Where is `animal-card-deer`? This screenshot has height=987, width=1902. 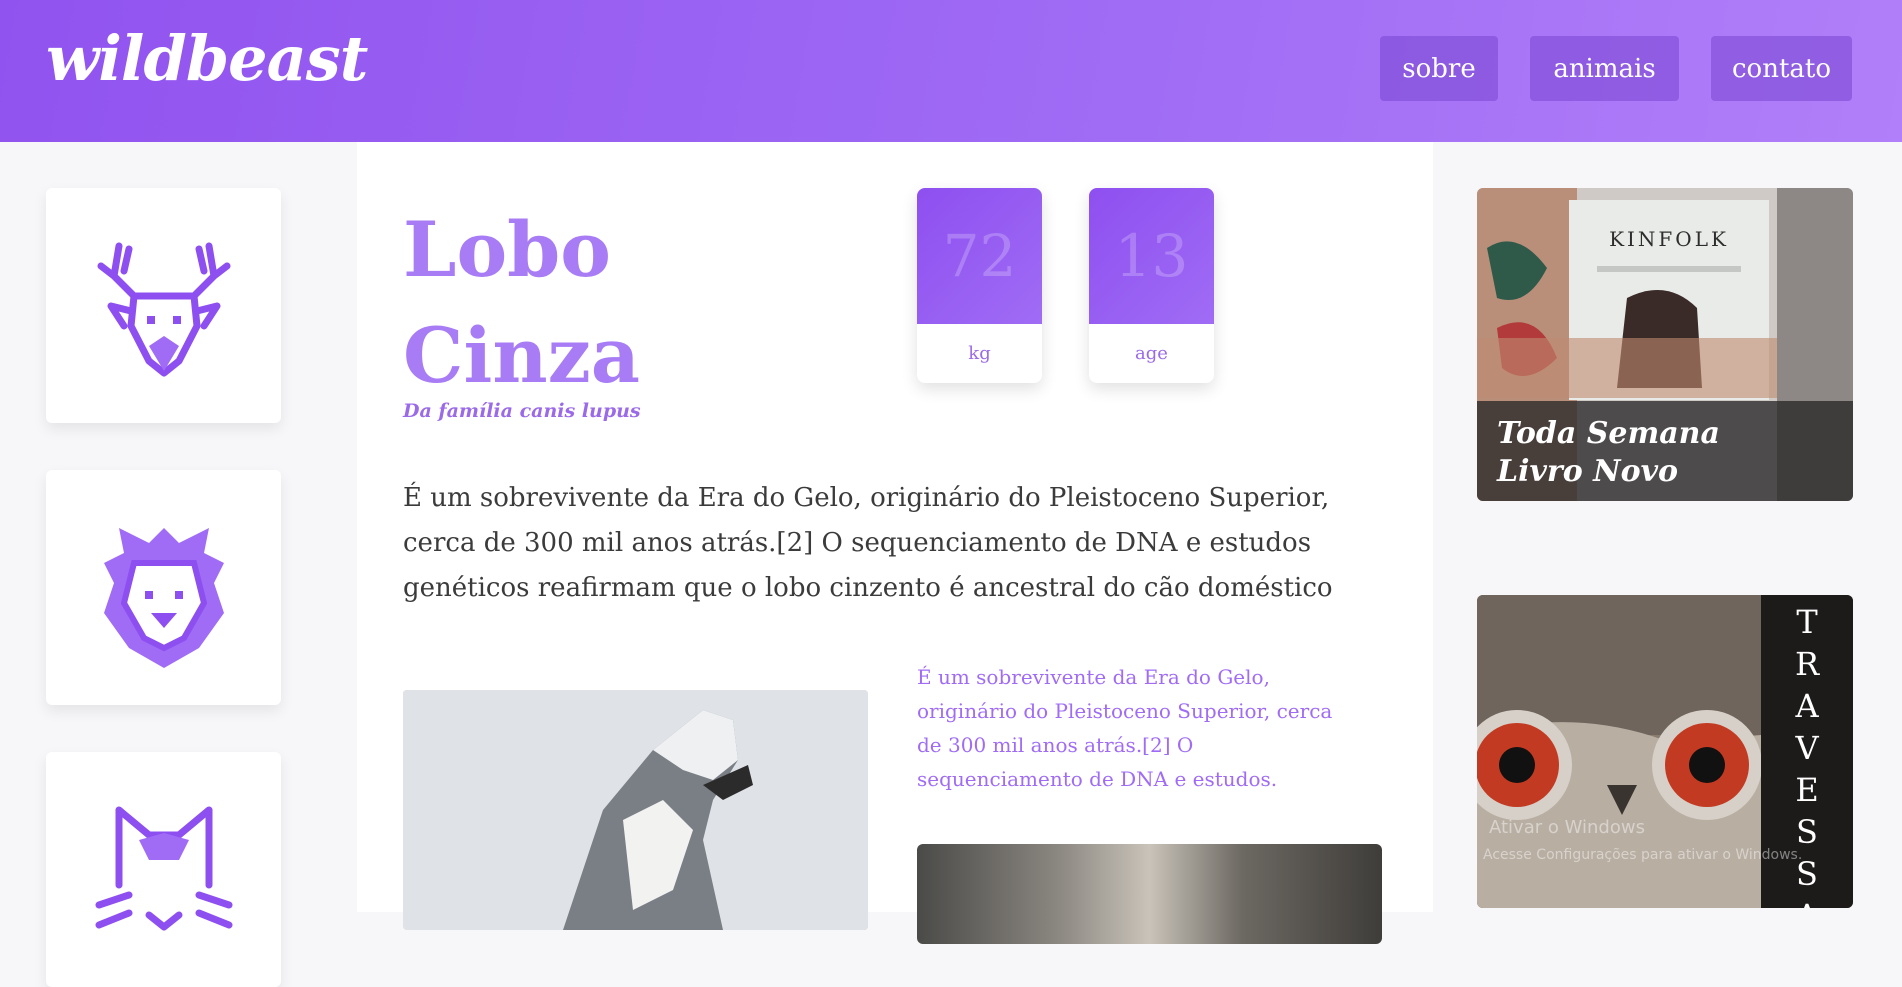
animal-card-deer is located at coordinates (163, 305).